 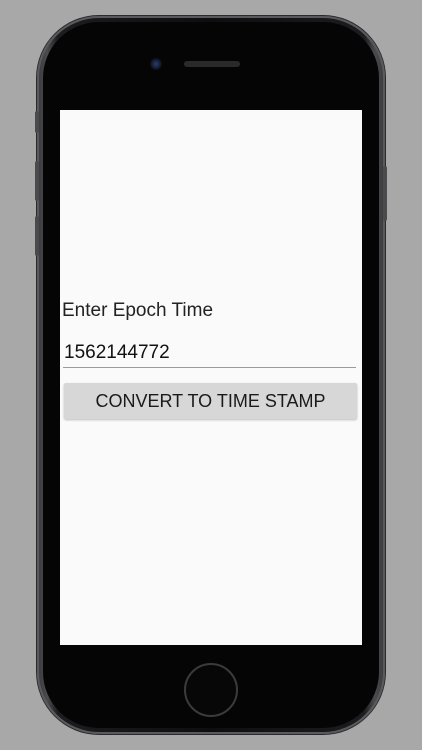 What do you see at coordinates (138, 310) in the screenshot?
I see `epoch-time-label: Enter Epoch Time` at bounding box center [138, 310].